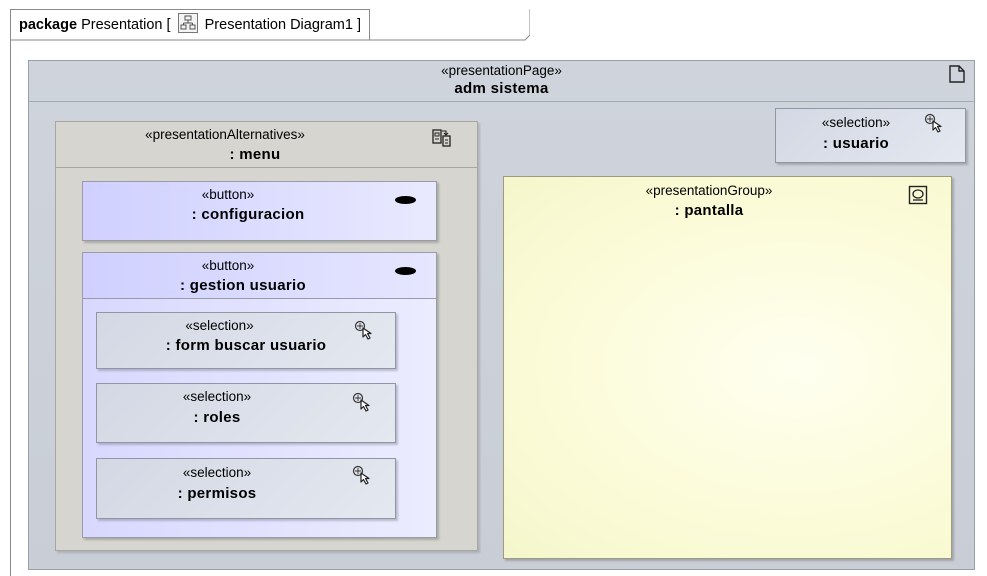 The height and width of the screenshot is (576, 987). Describe the element at coordinates (856, 122) in the screenshot. I see `usuario-stereotype: «selection»` at that location.